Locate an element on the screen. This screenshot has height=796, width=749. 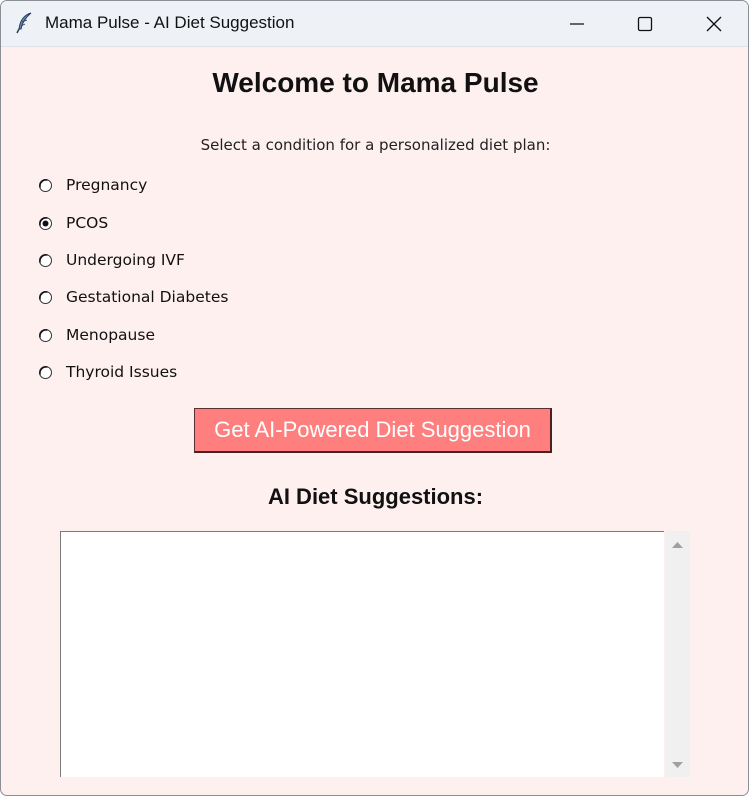
minimize-icon is located at coordinates (577, 24).